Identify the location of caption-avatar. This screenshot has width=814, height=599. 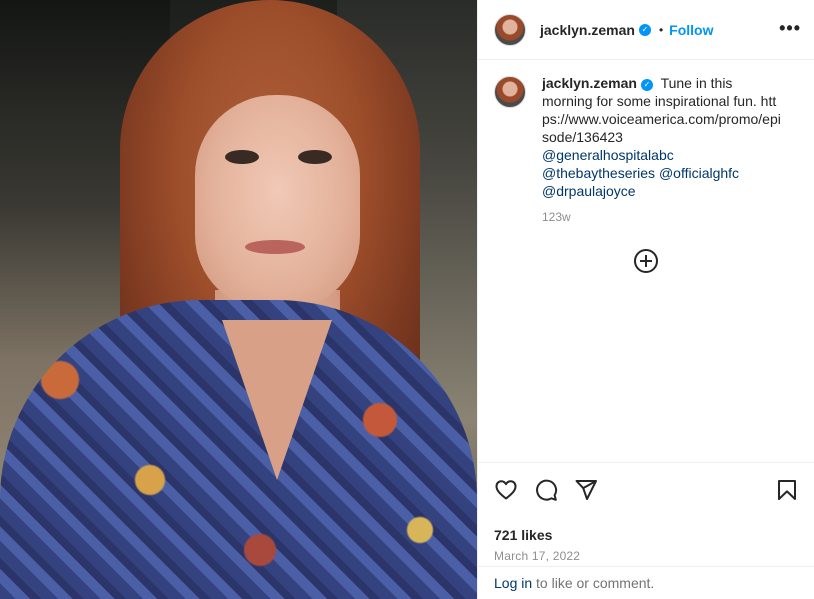
(510, 92).